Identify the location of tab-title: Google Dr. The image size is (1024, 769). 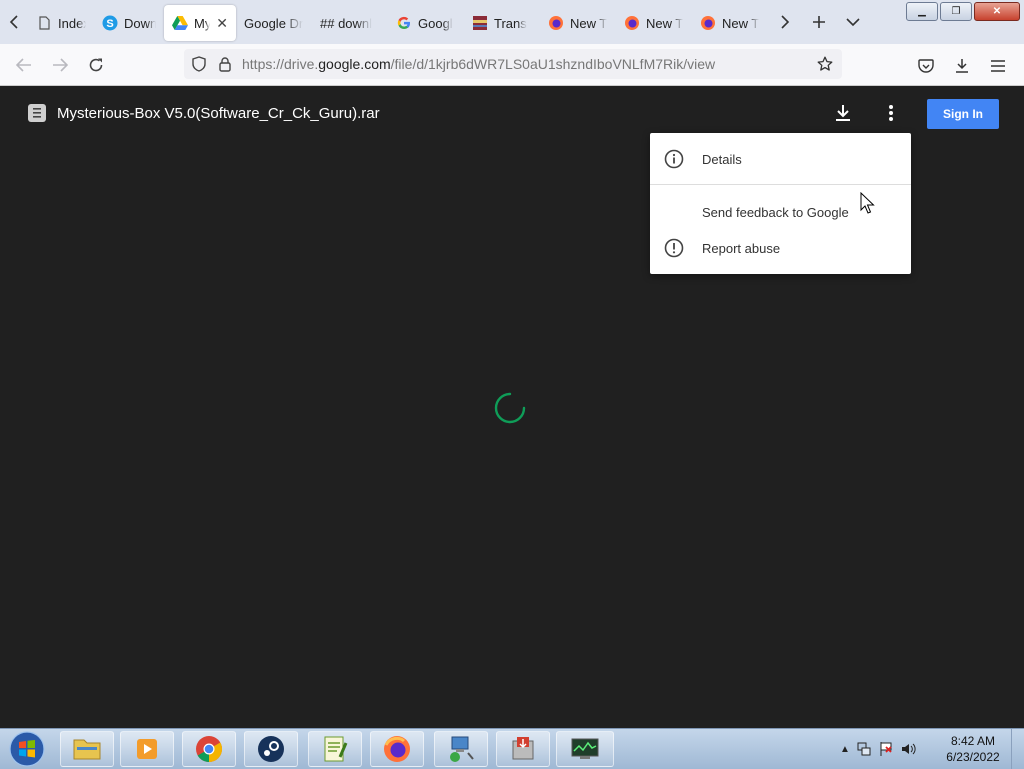
(274, 23).